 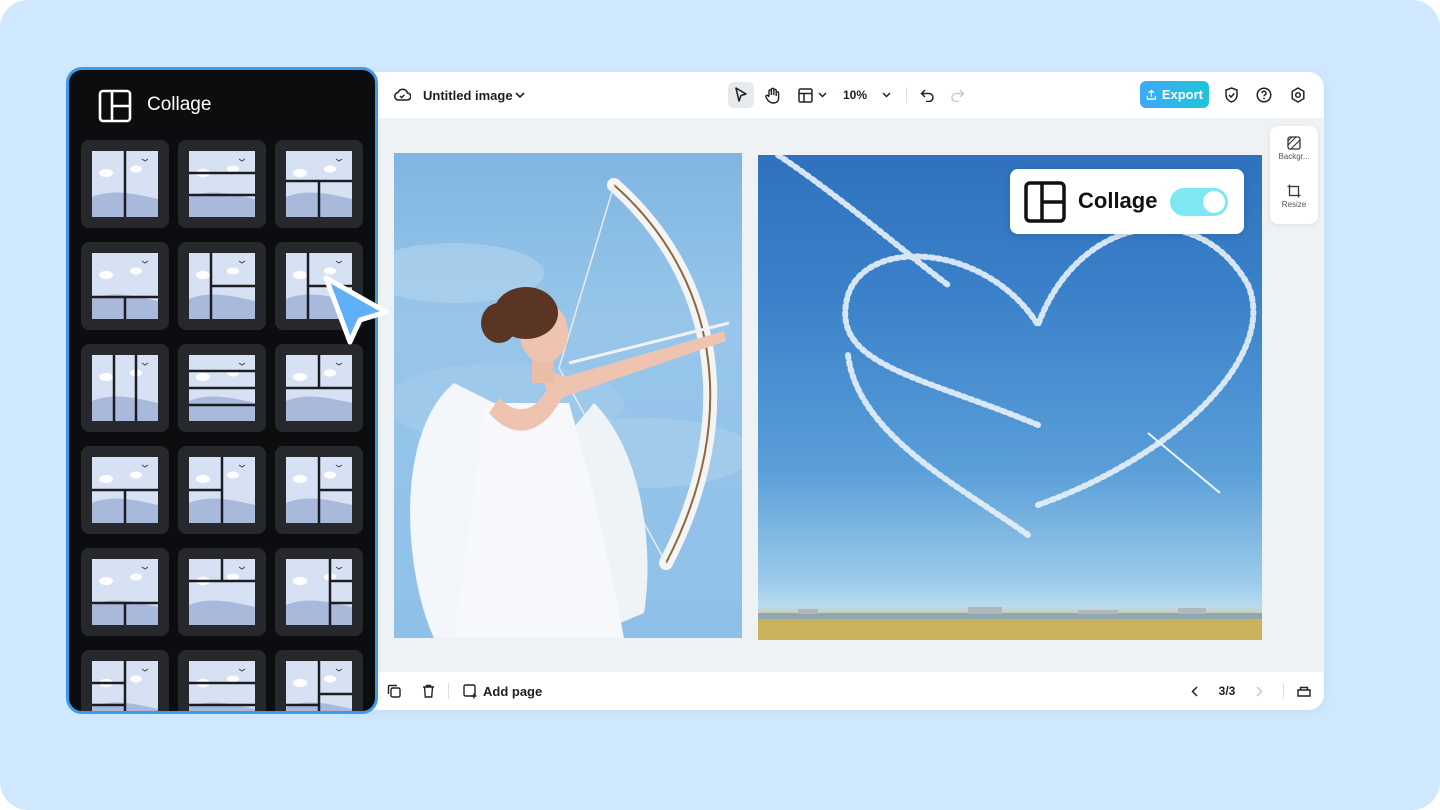 What do you see at coordinates (741, 95) in the screenshot?
I see `select-cursor-icon` at bounding box center [741, 95].